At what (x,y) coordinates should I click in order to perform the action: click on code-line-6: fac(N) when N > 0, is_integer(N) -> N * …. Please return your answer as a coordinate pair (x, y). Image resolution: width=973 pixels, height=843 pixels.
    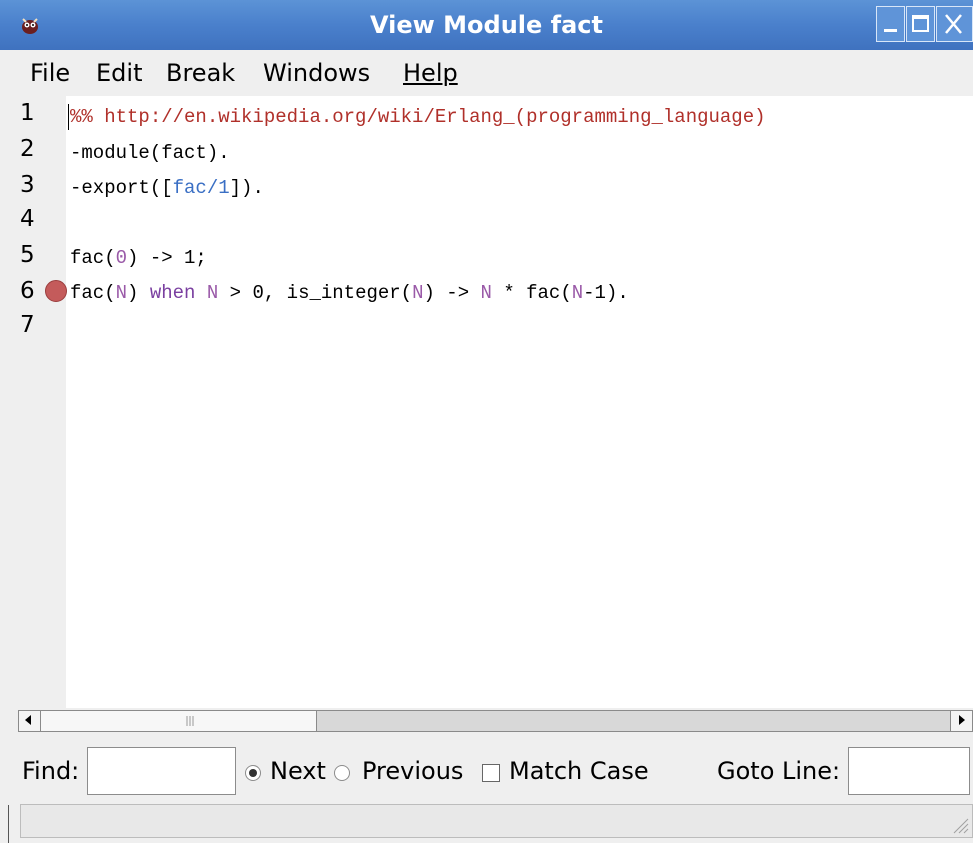
    Looking at the image, I should click on (349, 293).